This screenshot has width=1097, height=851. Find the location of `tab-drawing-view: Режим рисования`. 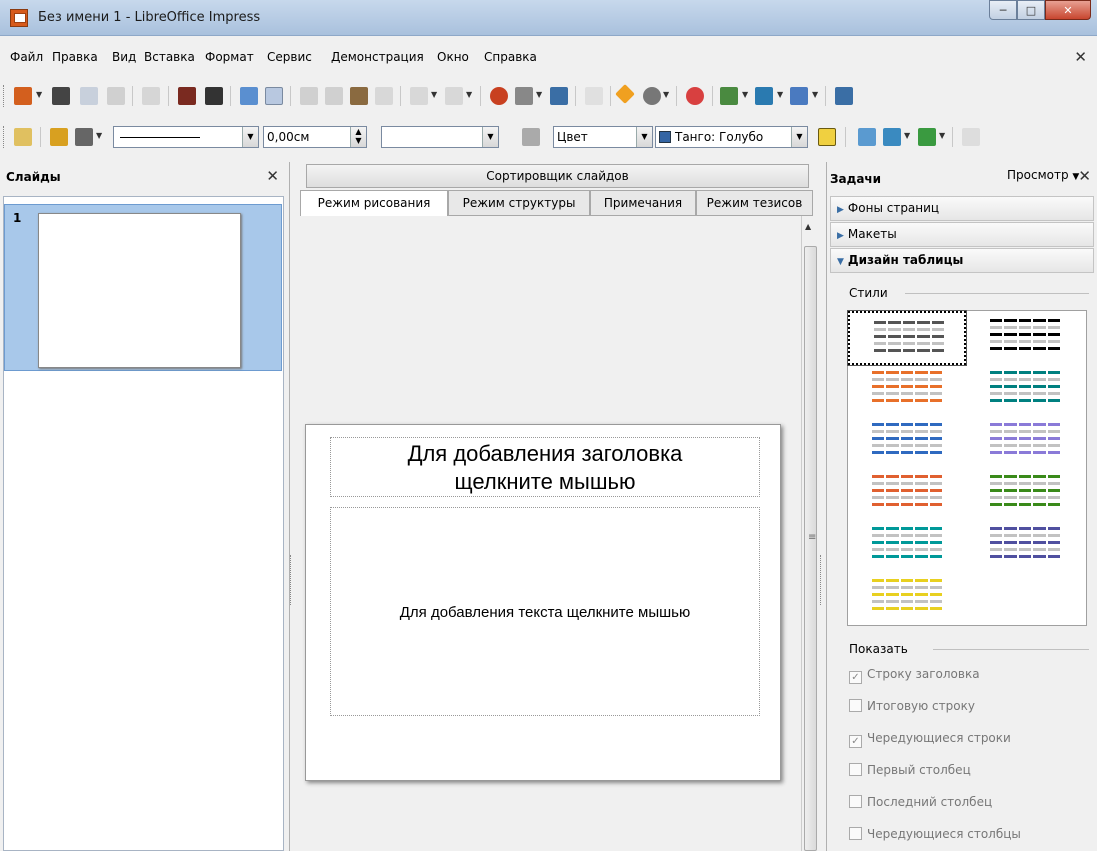

tab-drawing-view: Режим рисования is located at coordinates (374, 203).